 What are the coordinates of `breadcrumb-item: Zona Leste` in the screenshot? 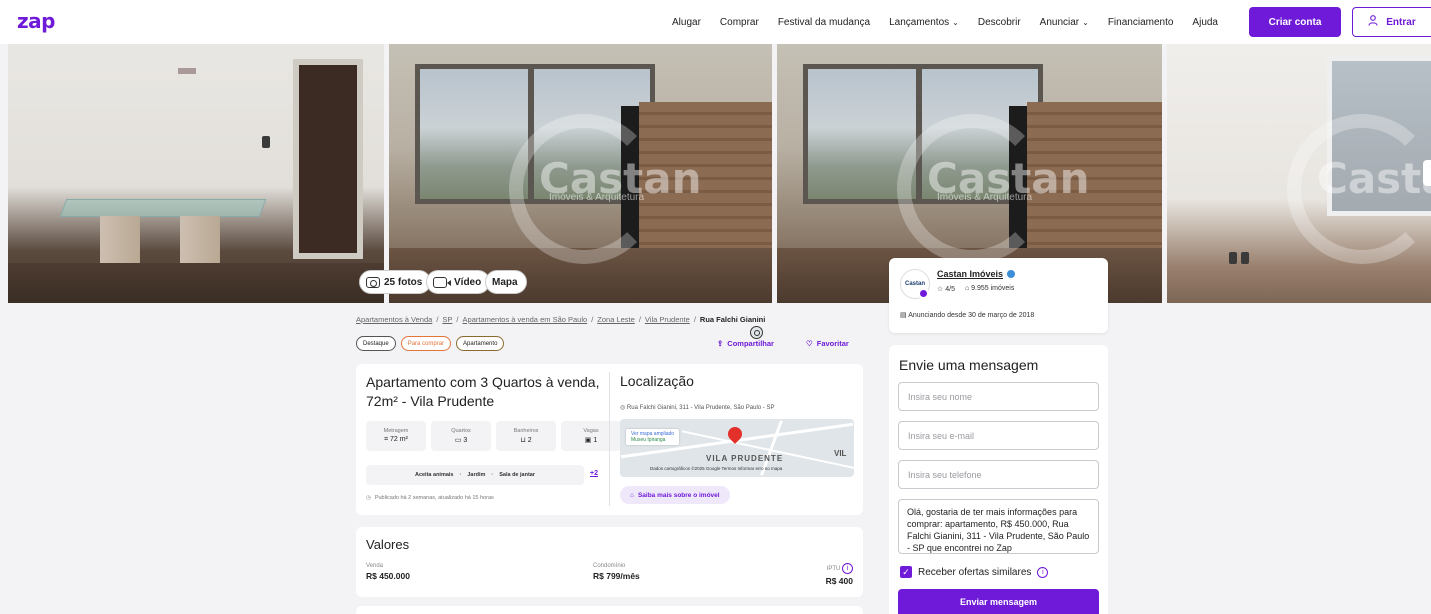 It's located at (616, 319).